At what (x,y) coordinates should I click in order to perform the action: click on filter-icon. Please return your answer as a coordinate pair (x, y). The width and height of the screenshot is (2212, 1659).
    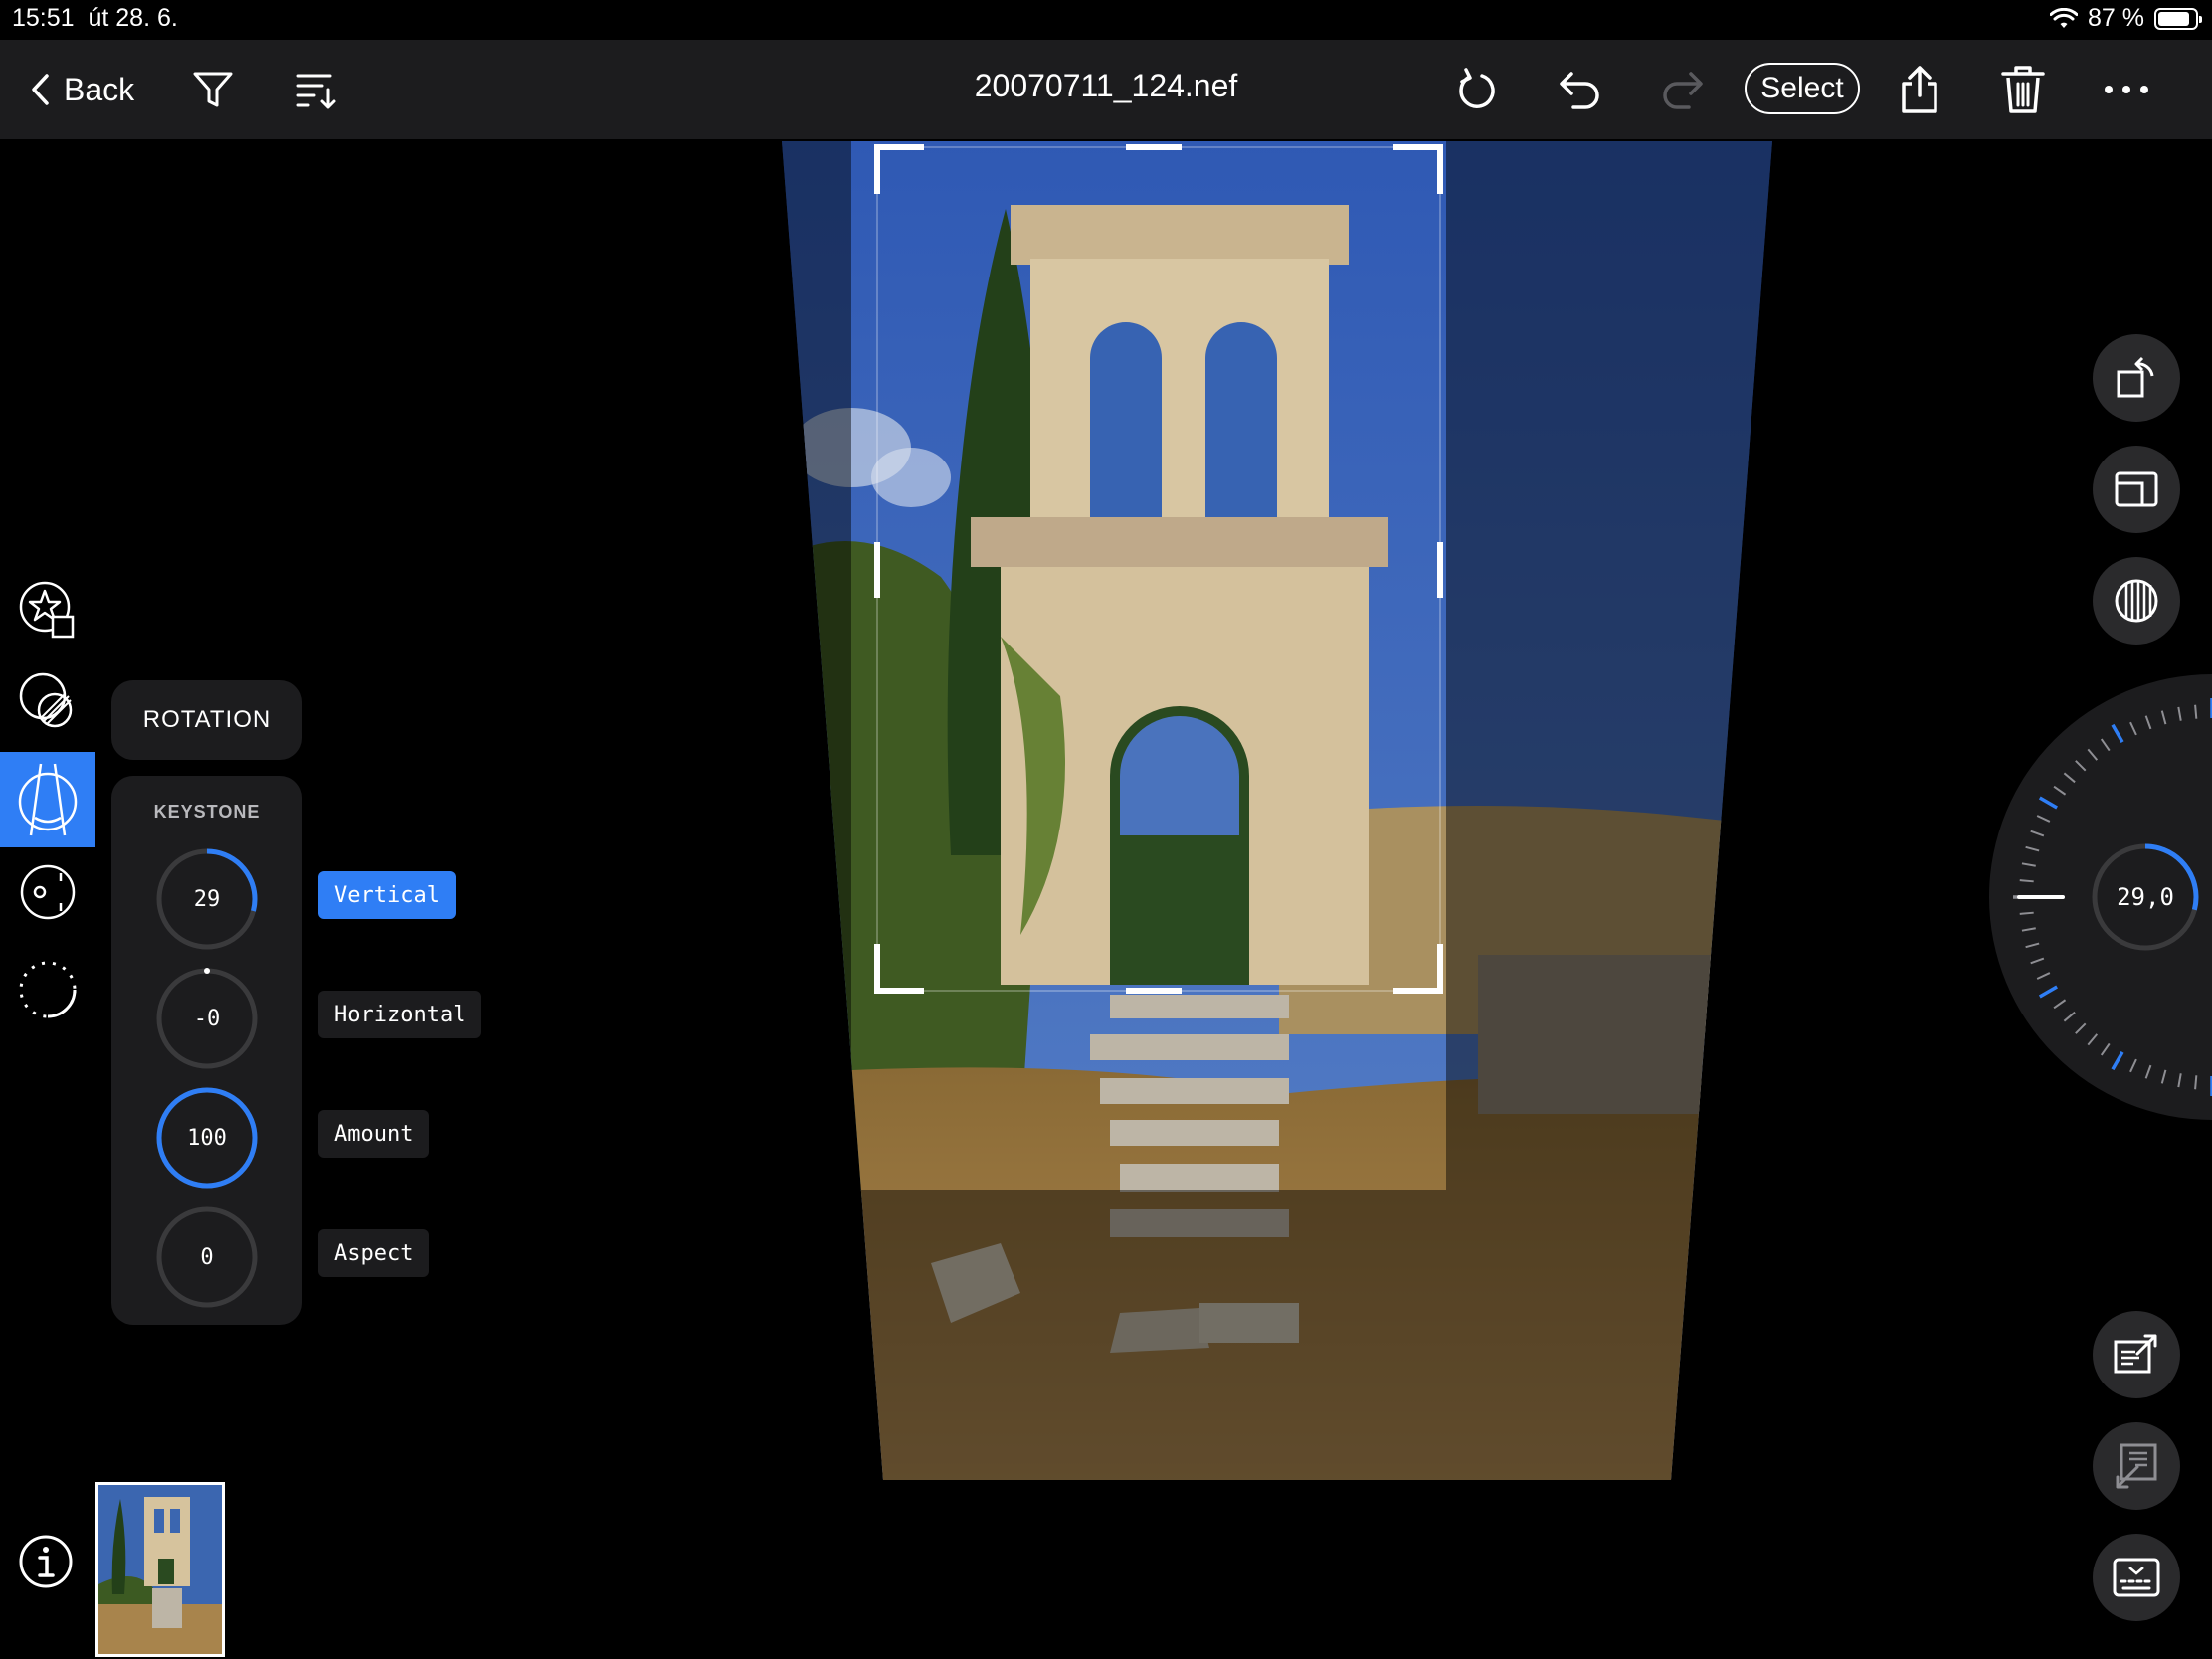
    Looking at the image, I should click on (213, 89).